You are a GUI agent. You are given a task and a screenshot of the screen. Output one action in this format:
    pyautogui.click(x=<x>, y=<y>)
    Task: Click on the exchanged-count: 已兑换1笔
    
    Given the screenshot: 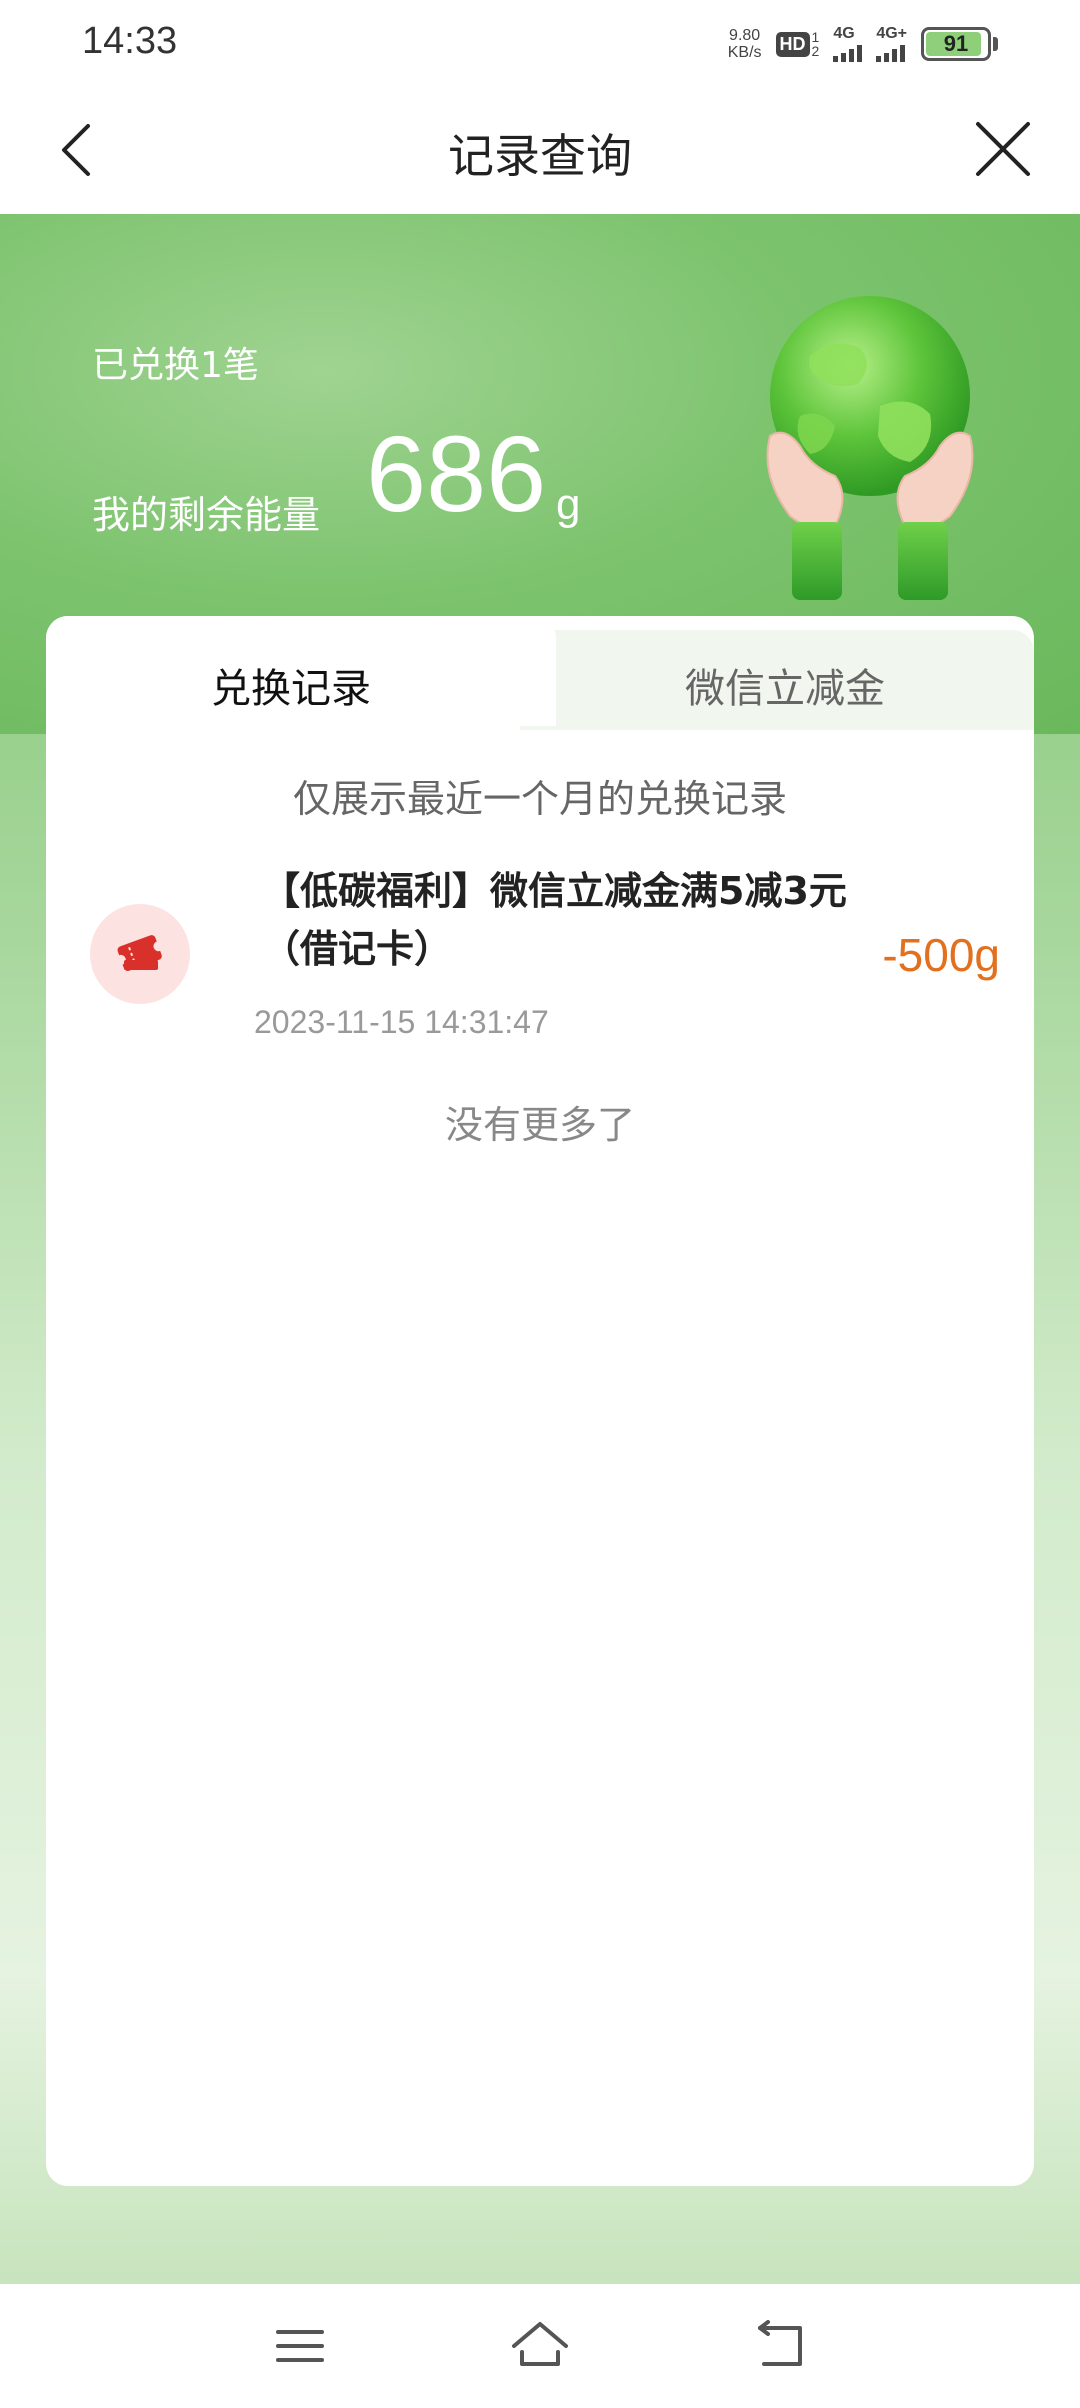 What is the action you would take?
    pyautogui.click(x=175, y=365)
    